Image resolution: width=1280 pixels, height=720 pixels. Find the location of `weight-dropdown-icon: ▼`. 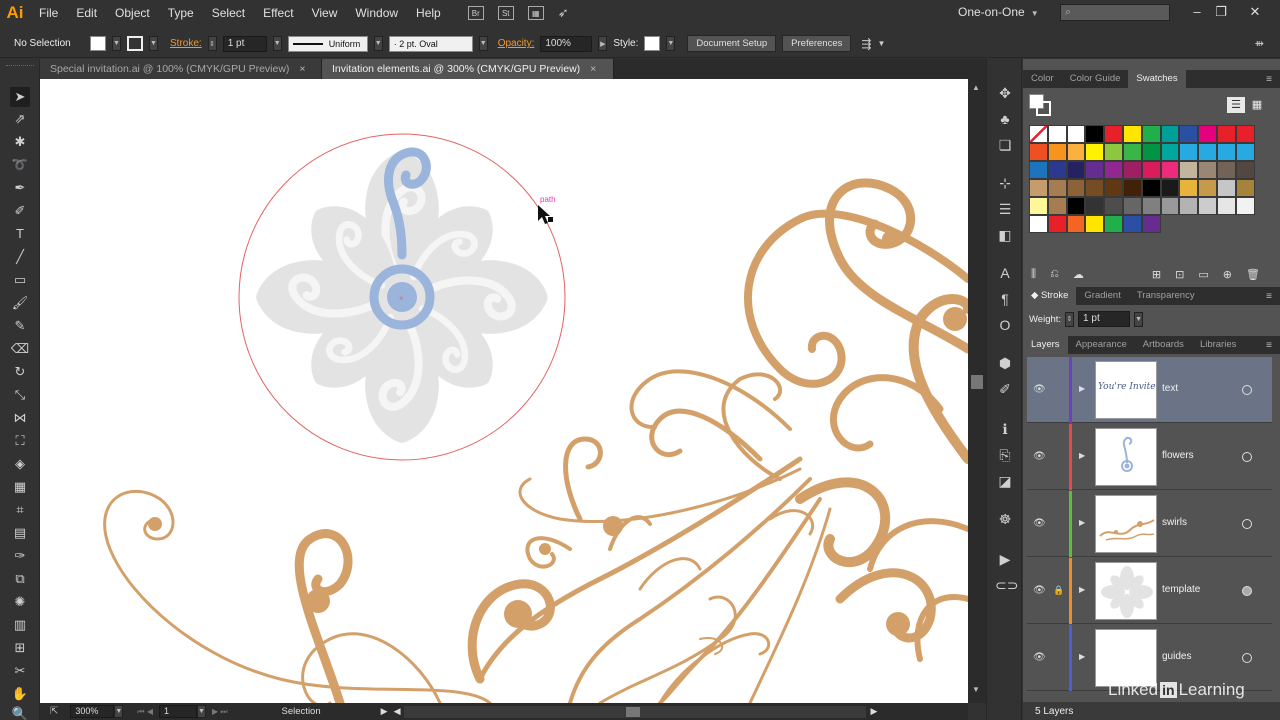

weight-dropdown-icon: ▼ is located at coordinates (1139, 319).